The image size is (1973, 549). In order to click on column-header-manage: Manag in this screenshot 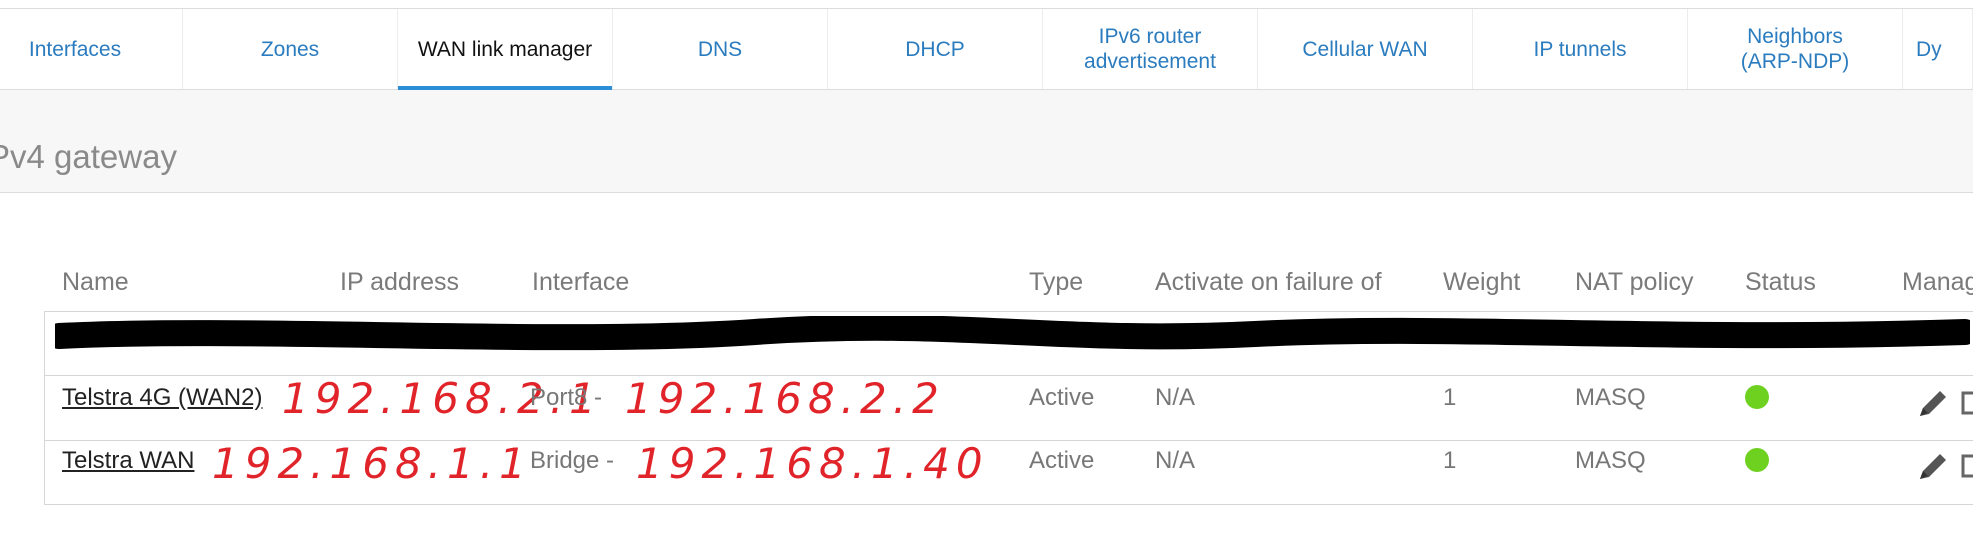, I will do `click(1937, 282)`.